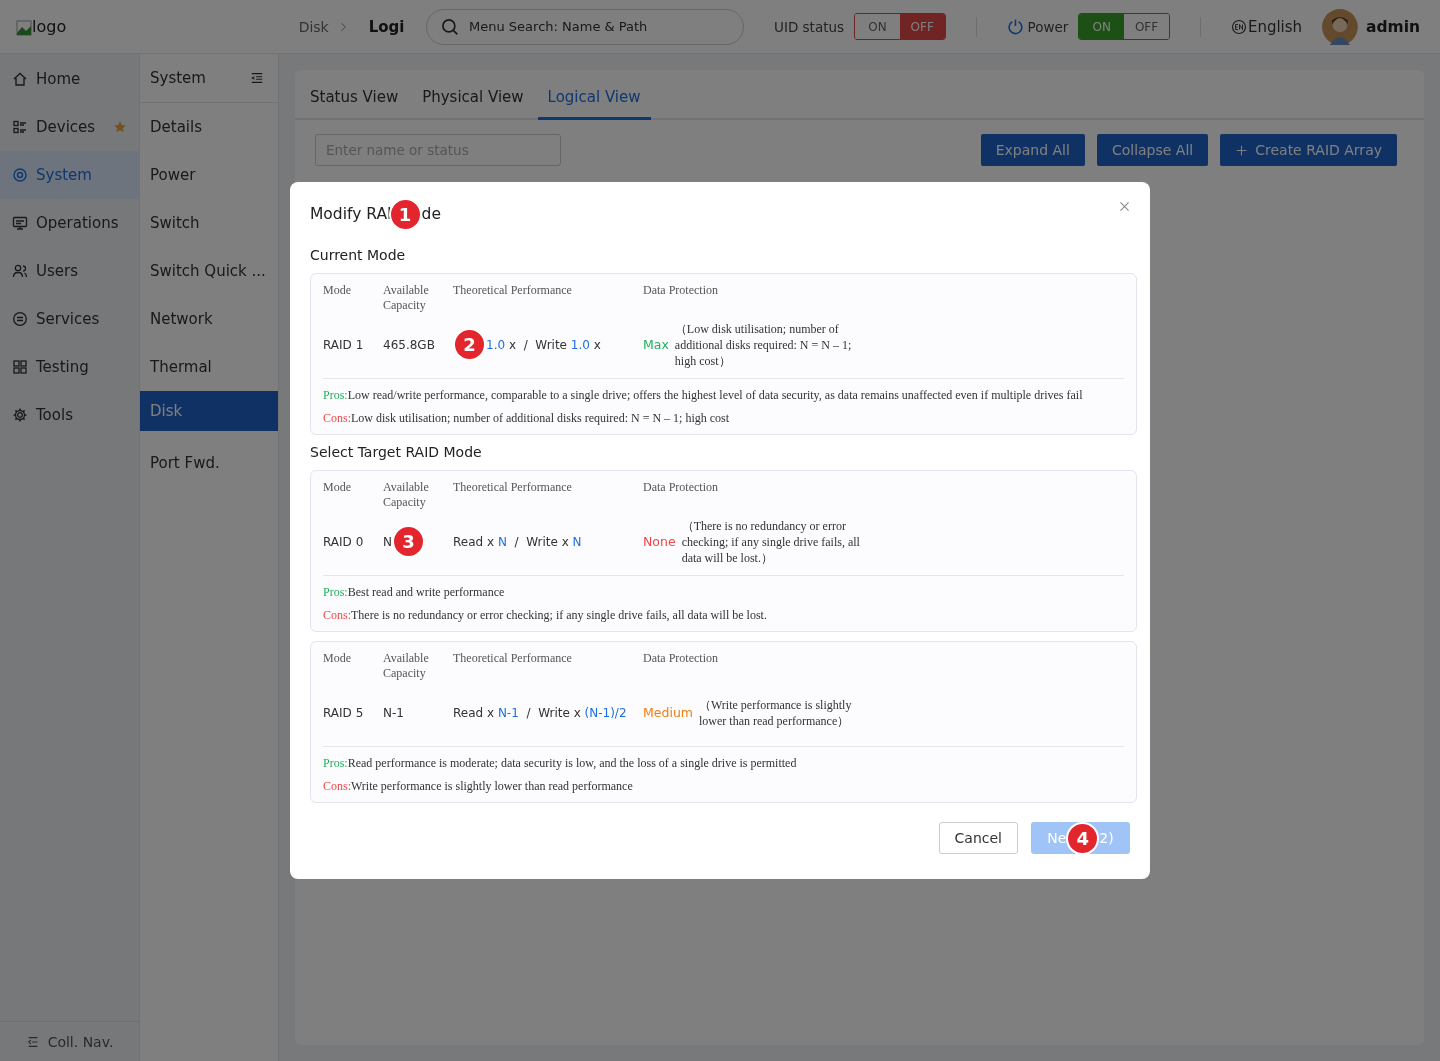  What do you see at coordinates (1032, 150) in the screenshot?
I see `action-button: Expand All` at bounding box center [1032, 150].